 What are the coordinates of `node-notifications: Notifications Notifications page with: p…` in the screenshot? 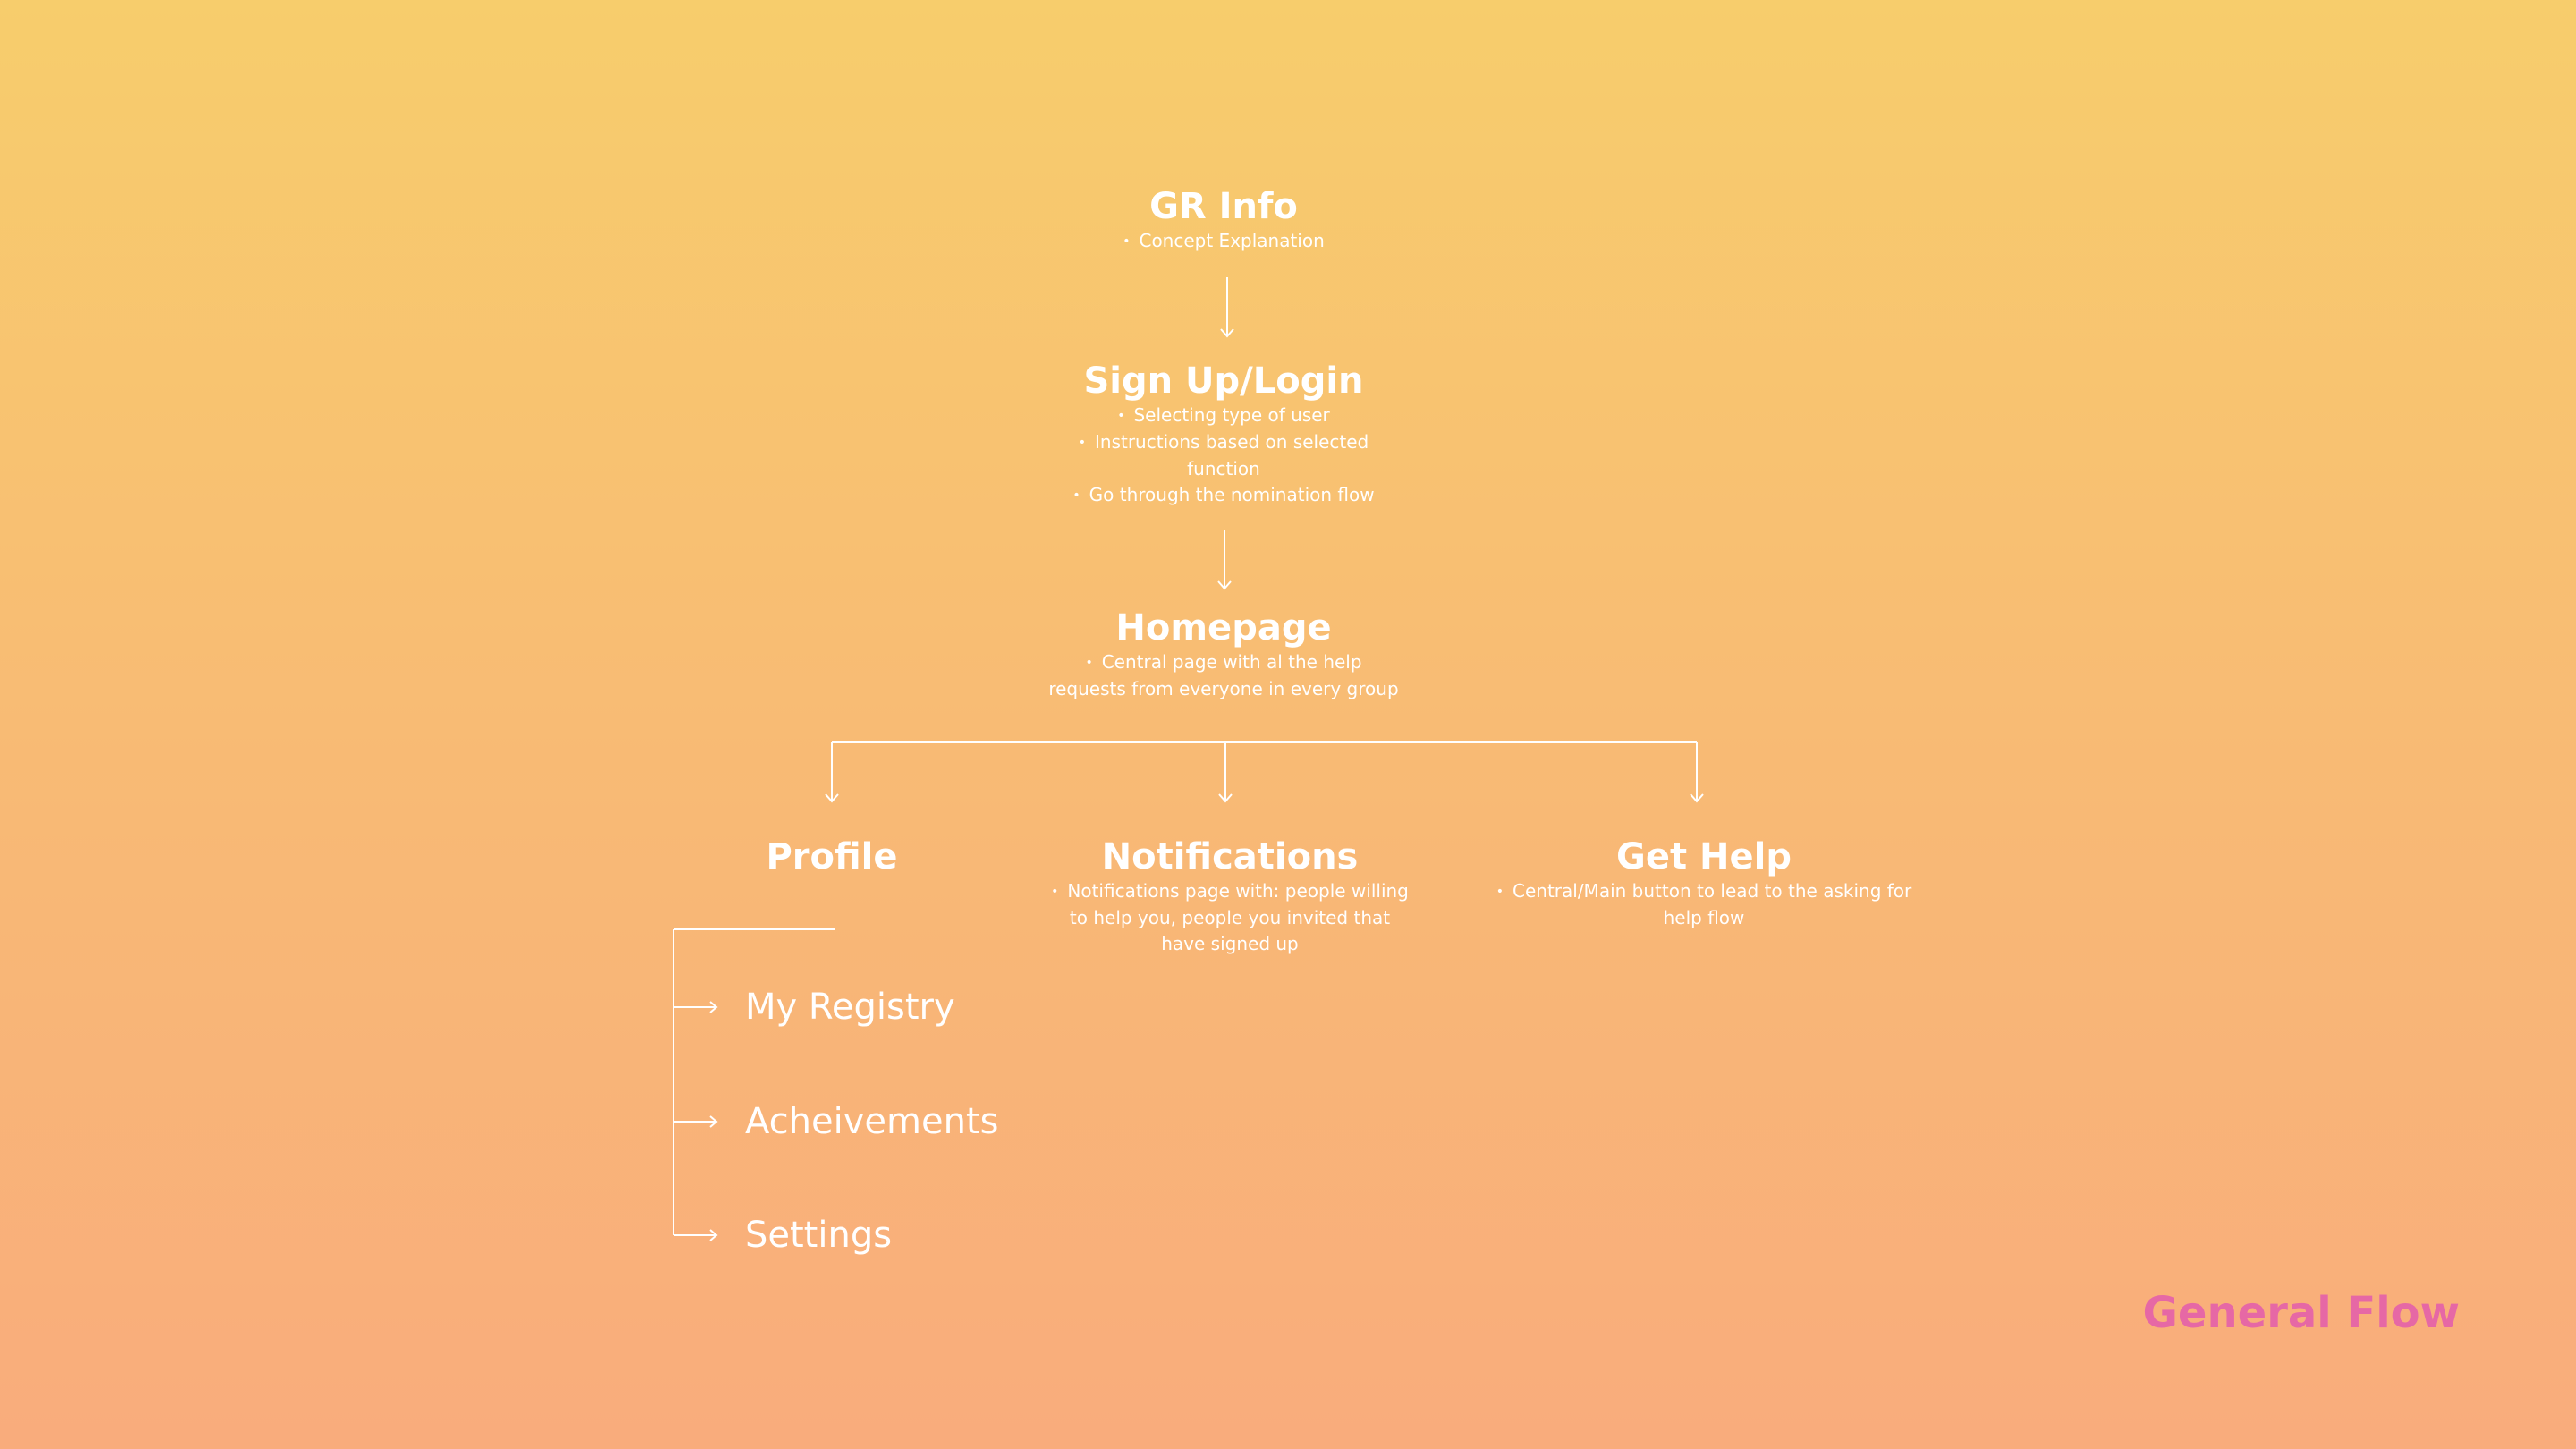 It's located at (1229, 896).